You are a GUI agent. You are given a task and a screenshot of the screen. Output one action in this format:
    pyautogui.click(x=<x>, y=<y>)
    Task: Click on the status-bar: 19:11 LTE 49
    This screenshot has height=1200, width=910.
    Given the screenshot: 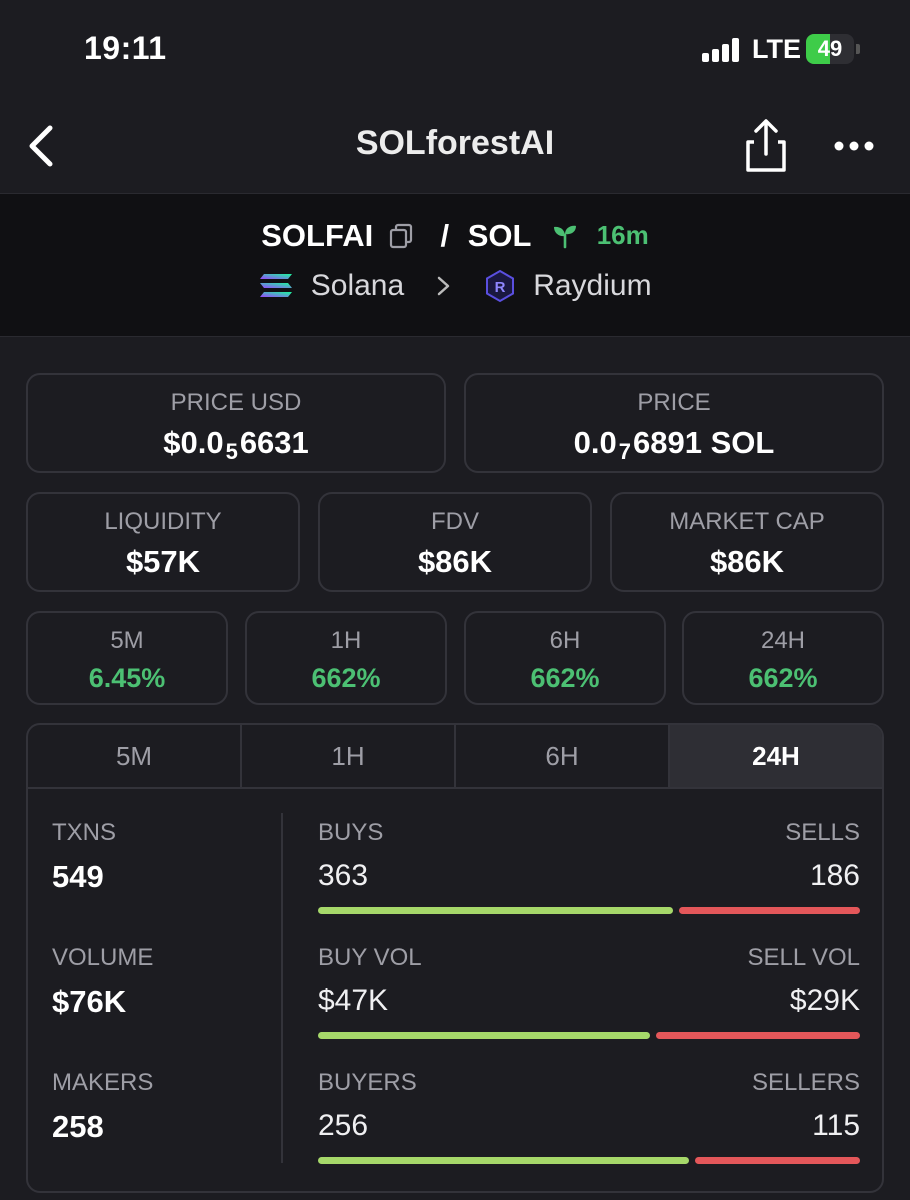 What is the action you would take?
    pyautogui.click(x=455, y=50)
    